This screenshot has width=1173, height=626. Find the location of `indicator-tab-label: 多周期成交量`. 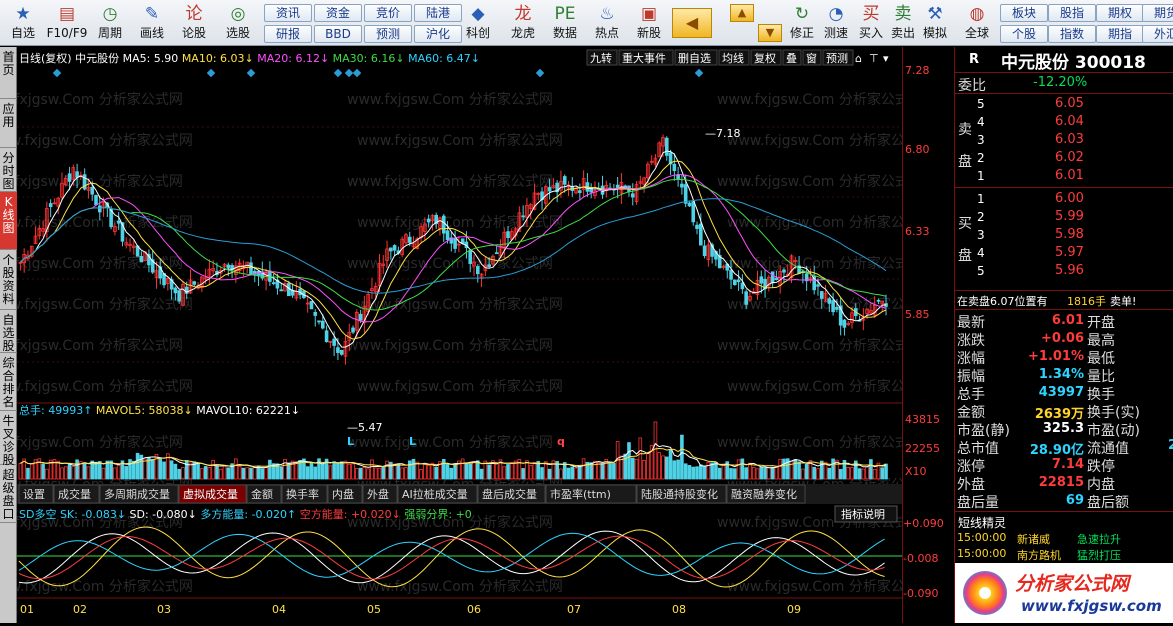

indicator-tab-label: 多周期成交量 is located at coordinates (137, 494).